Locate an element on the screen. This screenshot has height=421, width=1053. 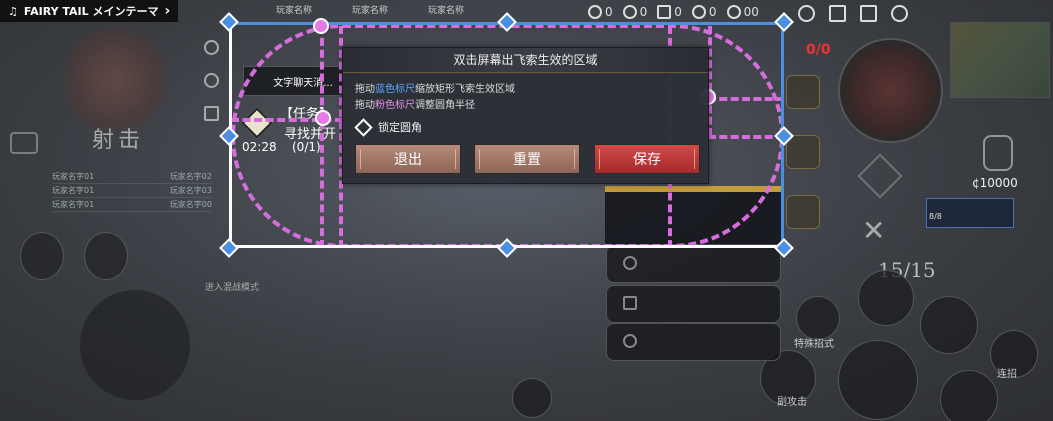
movement-joystick is located at coordinates (135, 345).